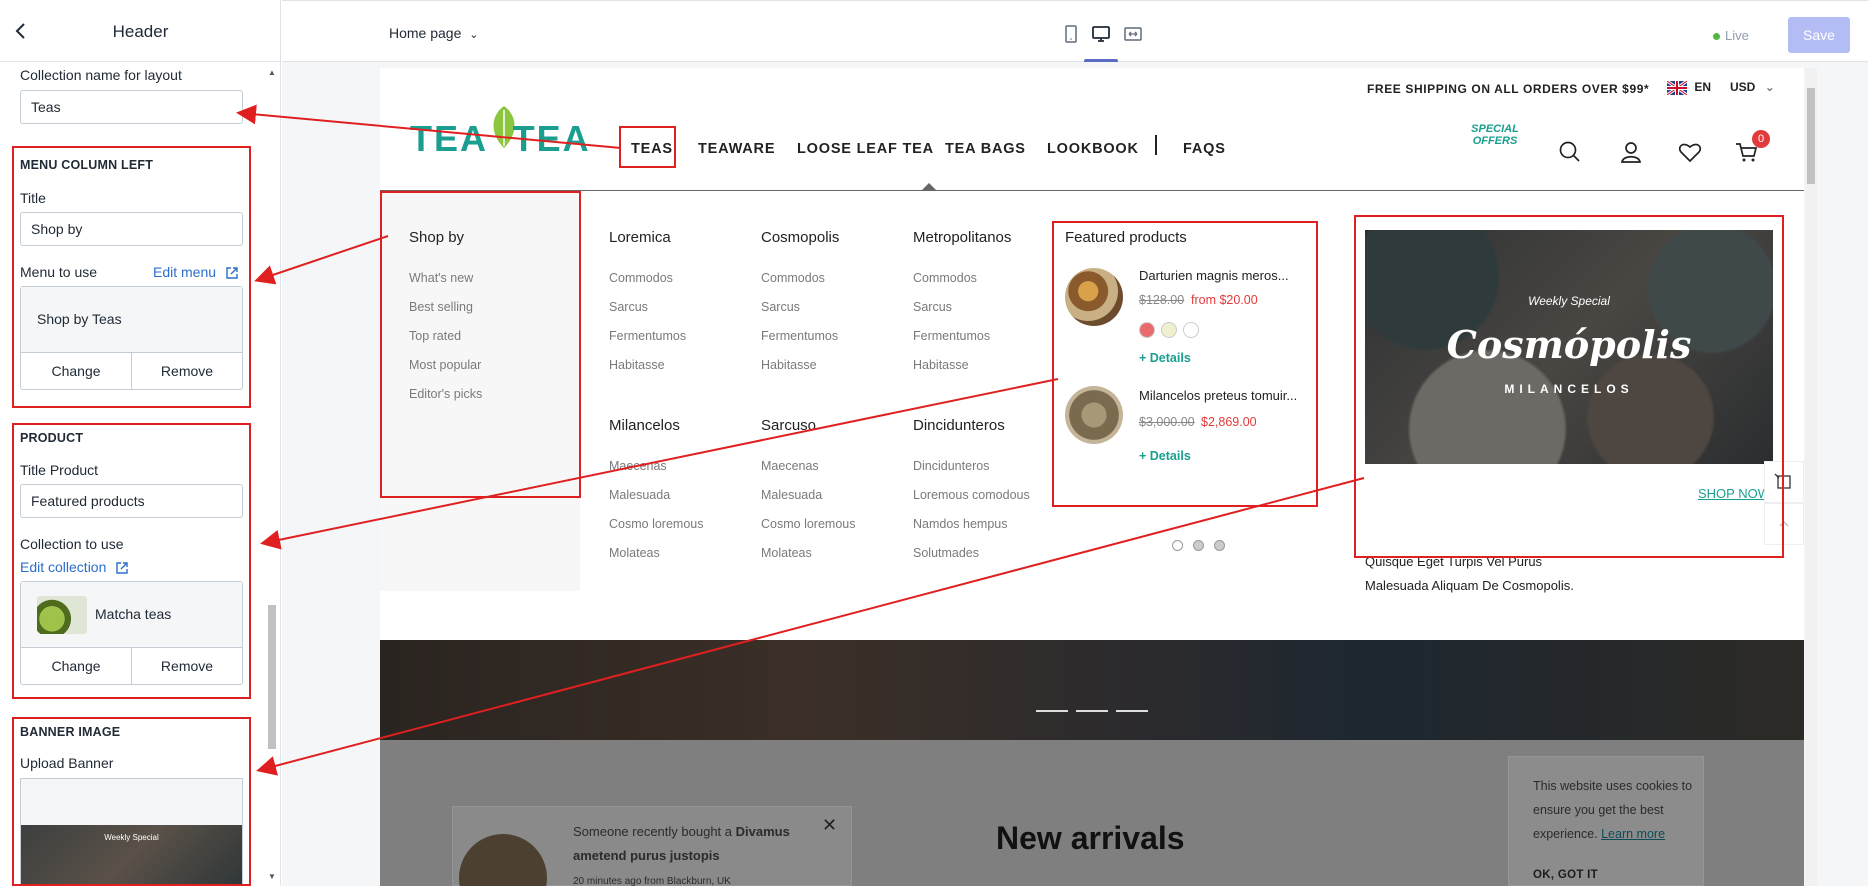 The image size is (1868, 886). I want to click on side-tool-compare, so click(1784, 482).